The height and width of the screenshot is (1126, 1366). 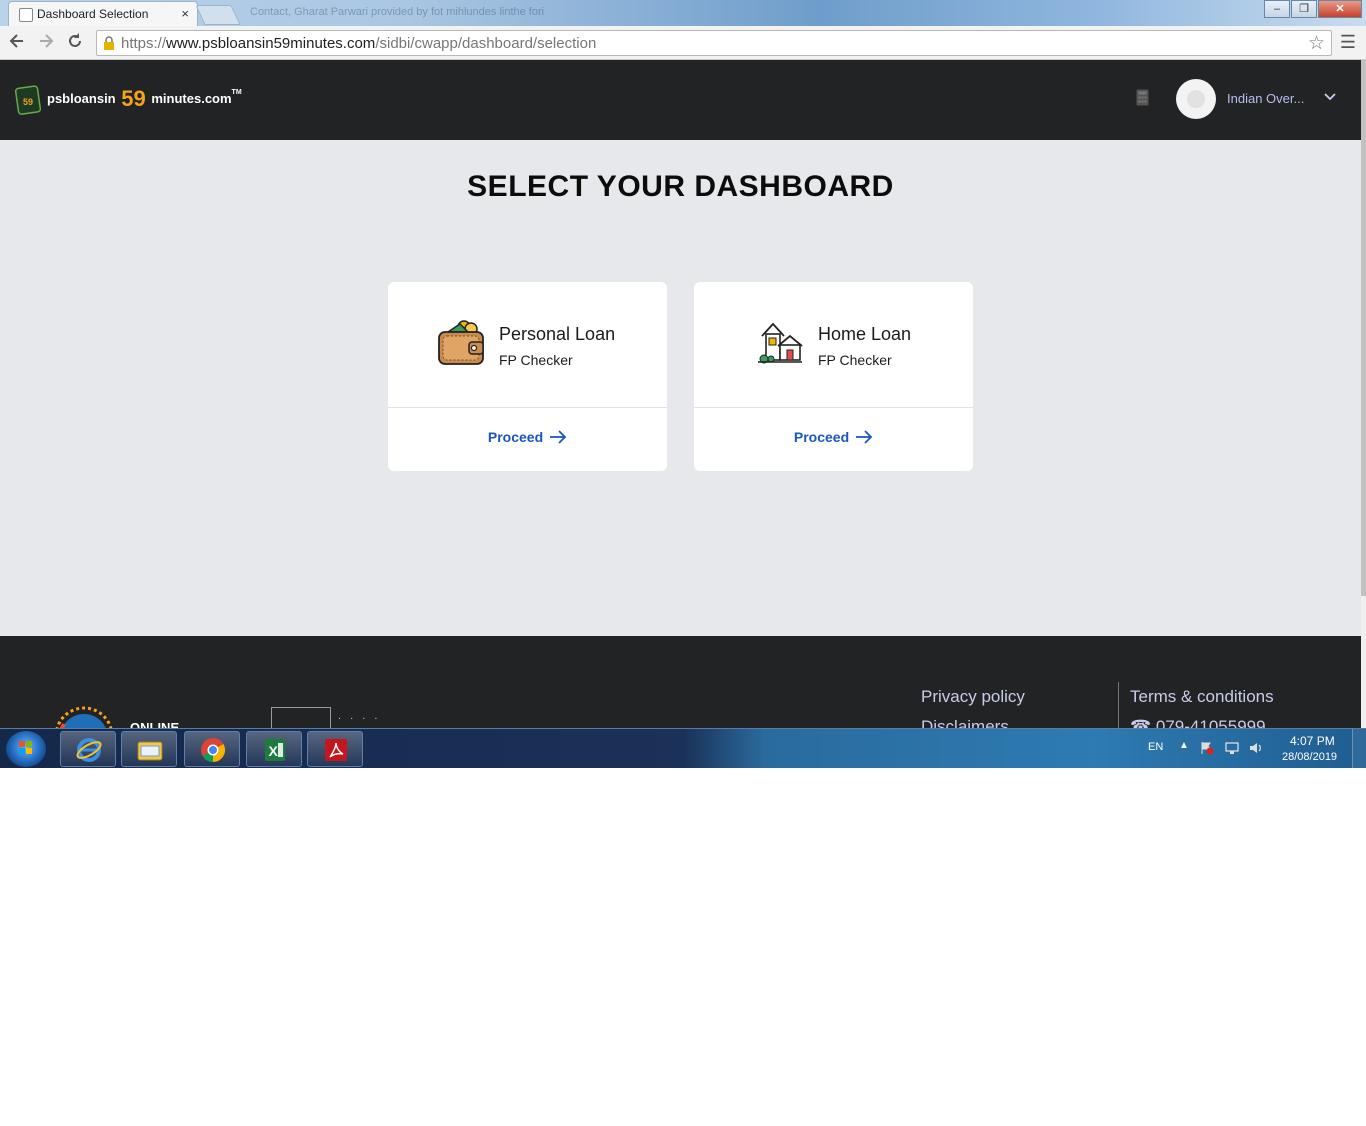 What do you see at coordinates (527, 345) in the screenshot?
I see `card-body: Personal Loan FP Checker` at bounding box center [527, 345].